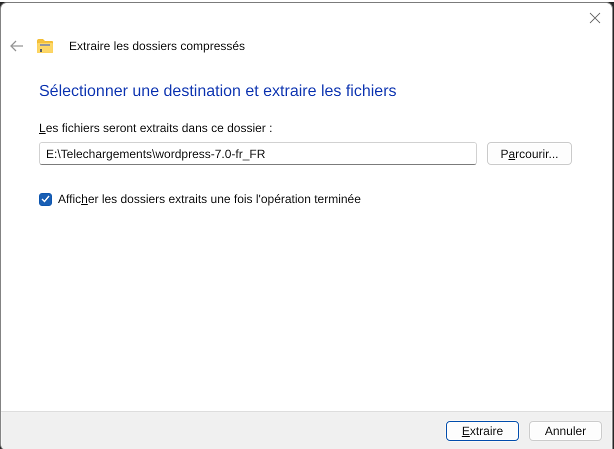  Describe the element at coordinates (595, 18) in the screenshot. I see `close-icon` at that location.